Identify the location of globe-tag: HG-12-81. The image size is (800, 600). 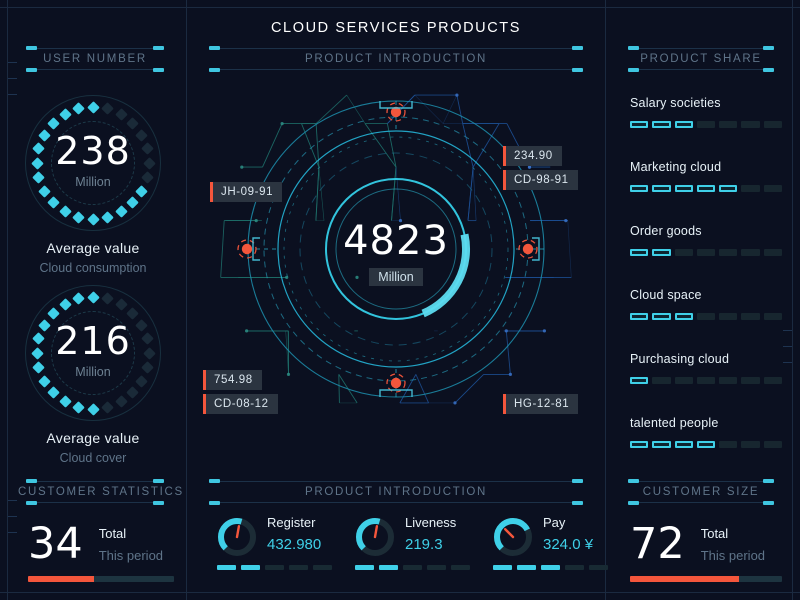
(541, 404).